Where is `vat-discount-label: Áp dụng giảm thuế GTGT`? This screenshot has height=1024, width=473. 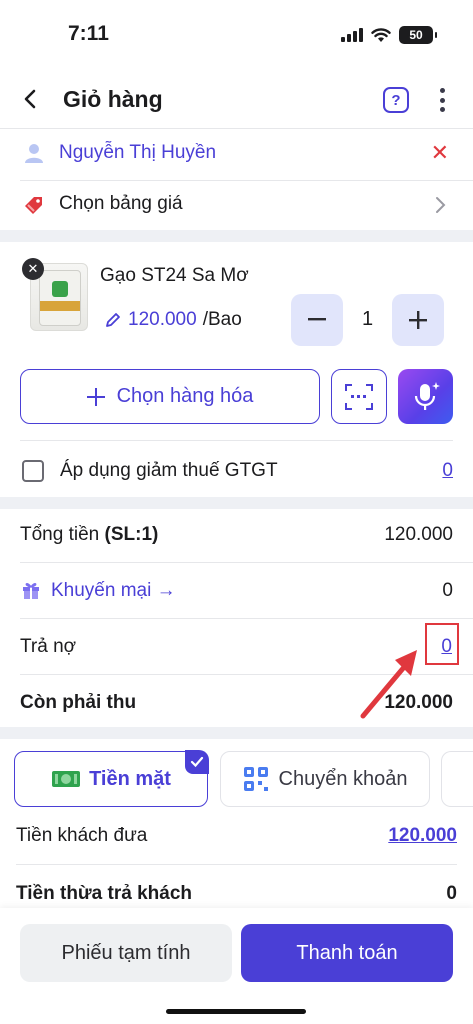 vat-discount-label: Áp dụng giảm thuế GTGT is located at coordinates (169, 470).